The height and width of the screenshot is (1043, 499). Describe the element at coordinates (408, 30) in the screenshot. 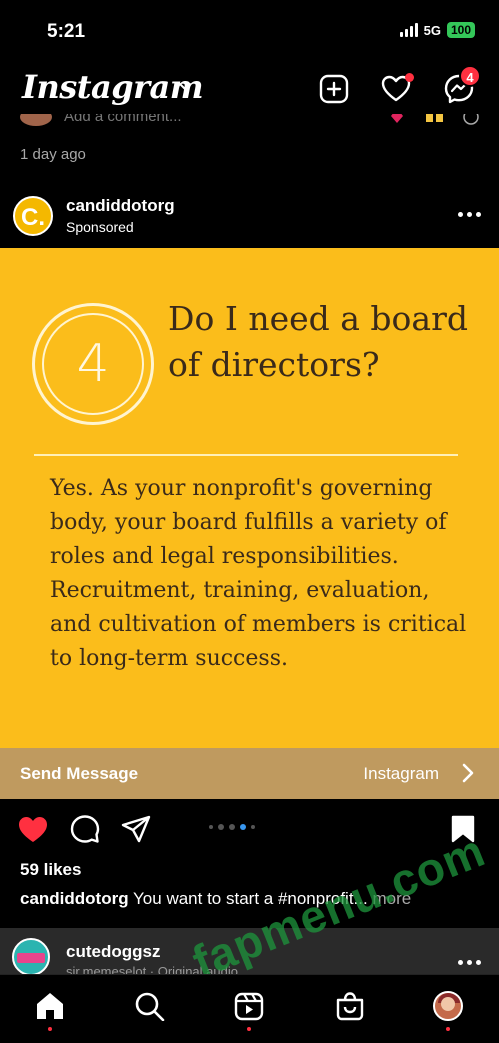

I see `signal-icon` at that location.